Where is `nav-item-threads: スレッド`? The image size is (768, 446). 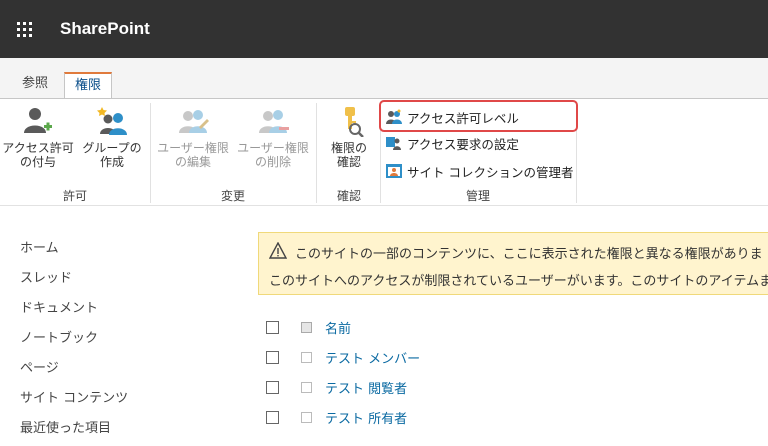 nav-item-threads: スレッド is located at coordinates (74, 279).